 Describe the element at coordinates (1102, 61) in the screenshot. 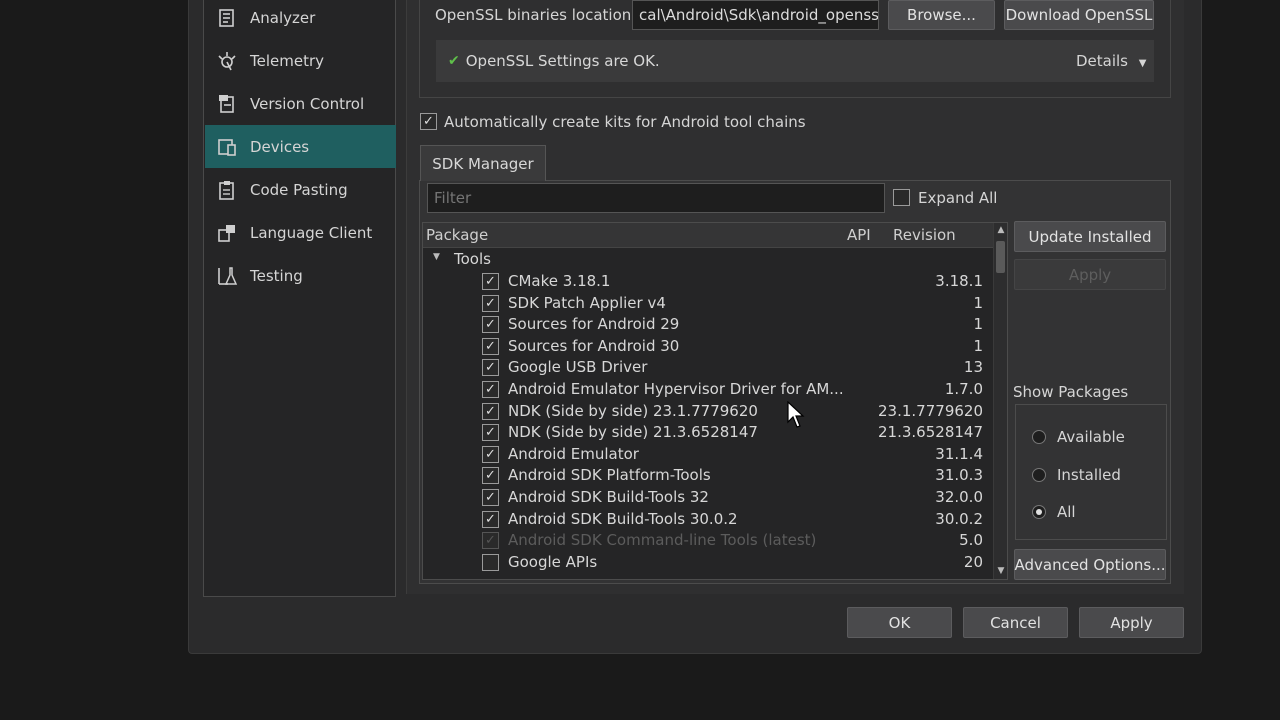

I see `details-label: Details` at that location.